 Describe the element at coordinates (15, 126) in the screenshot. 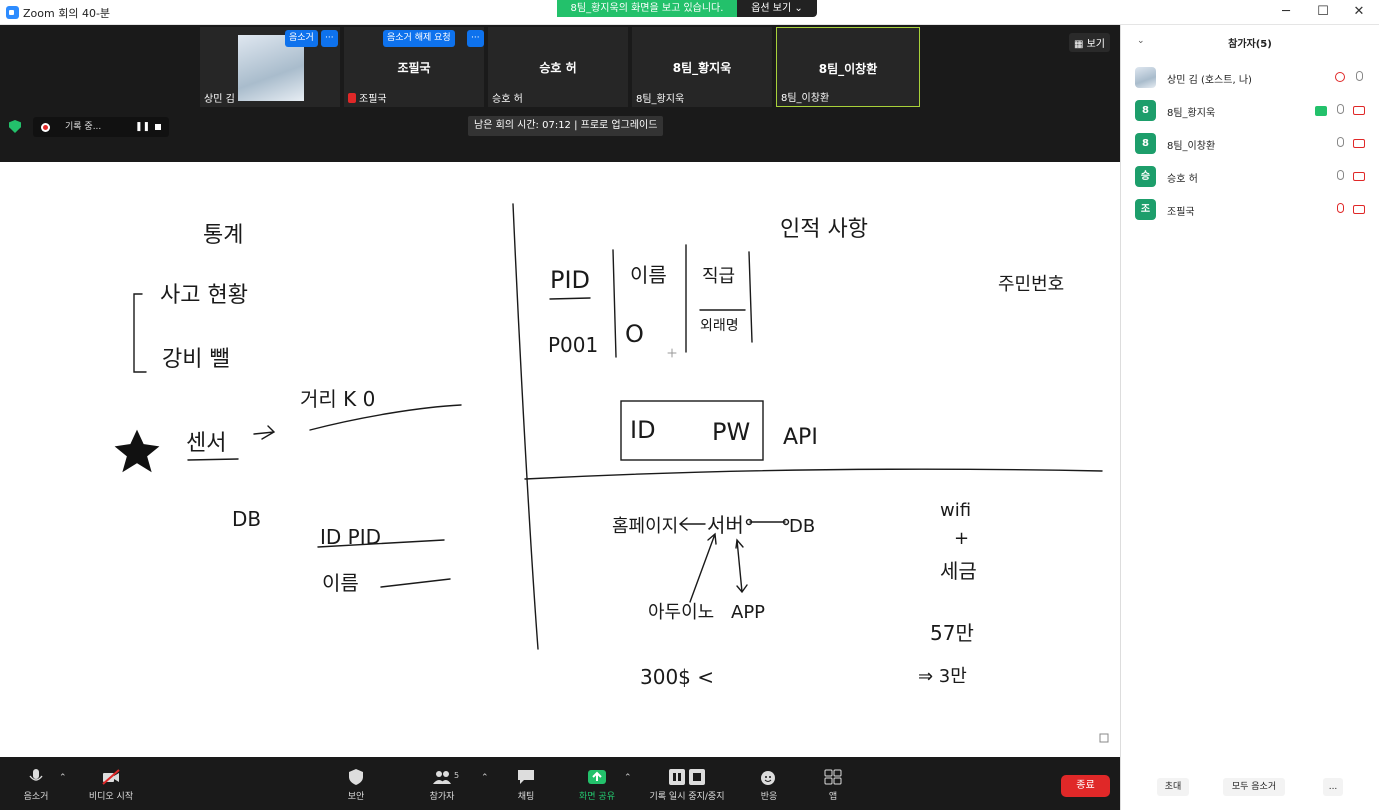

I see `security-shield-icon` at that location.